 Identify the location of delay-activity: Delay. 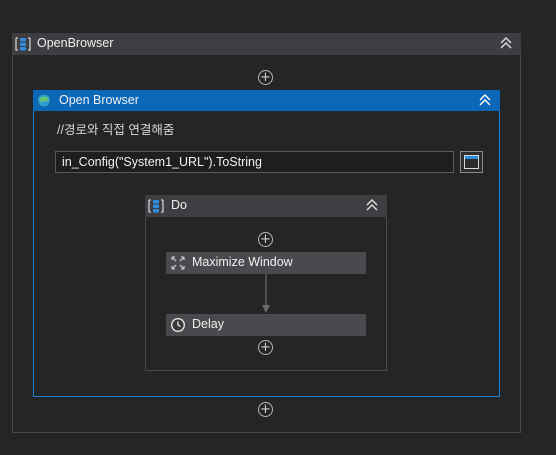
(266, 325).